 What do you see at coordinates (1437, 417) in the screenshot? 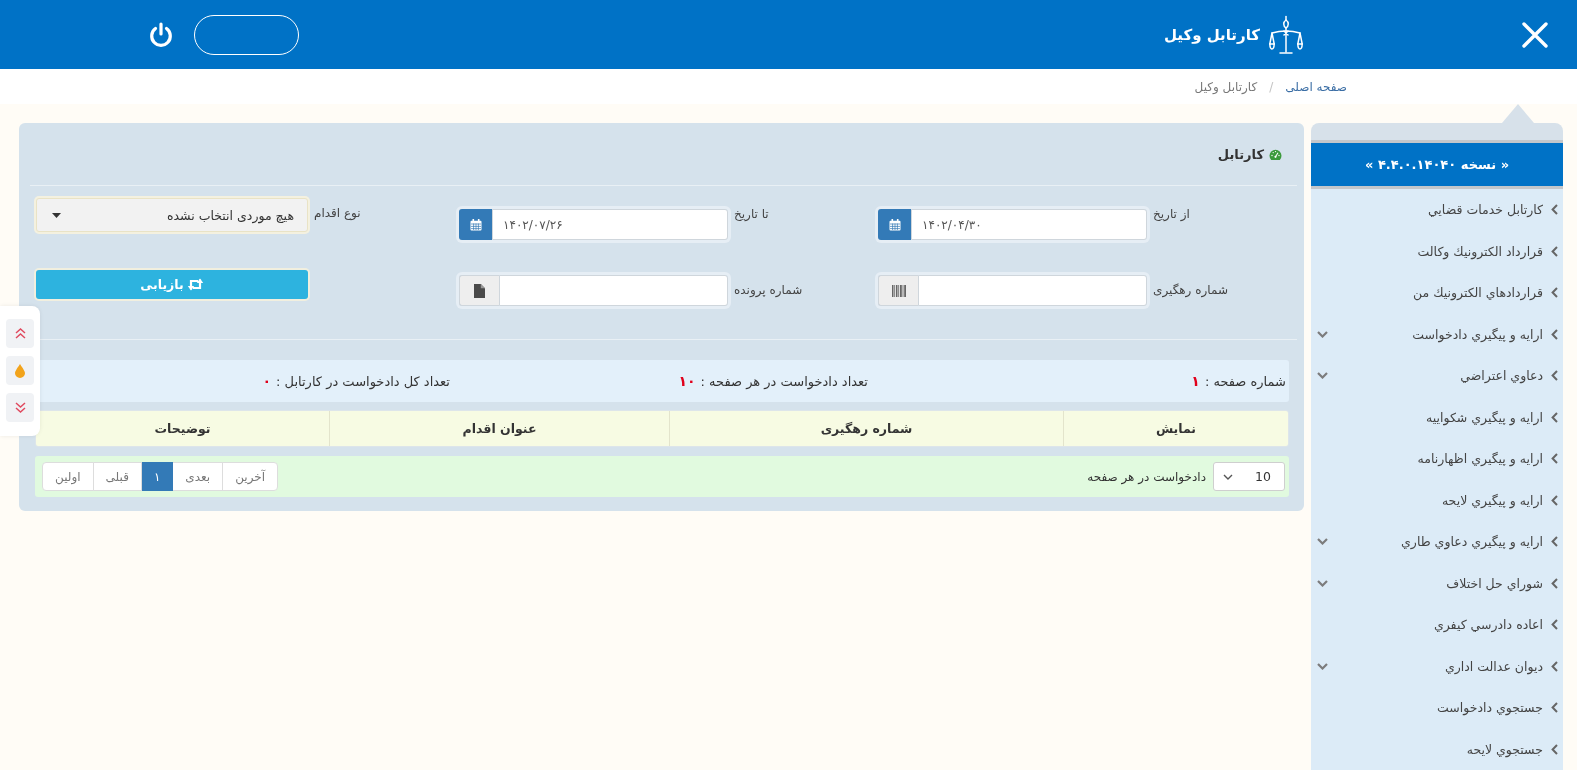
I see `sidebar-item: ارايه و پيگيري شكواييه` at bounding box center [1437, 417].